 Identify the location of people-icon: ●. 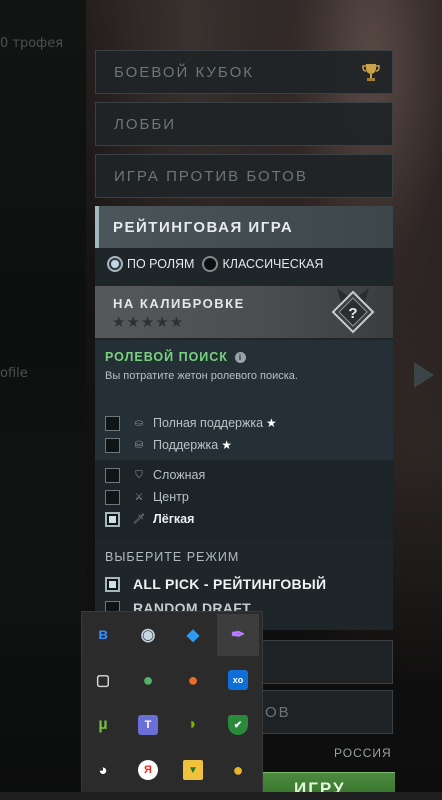
(193, 679).